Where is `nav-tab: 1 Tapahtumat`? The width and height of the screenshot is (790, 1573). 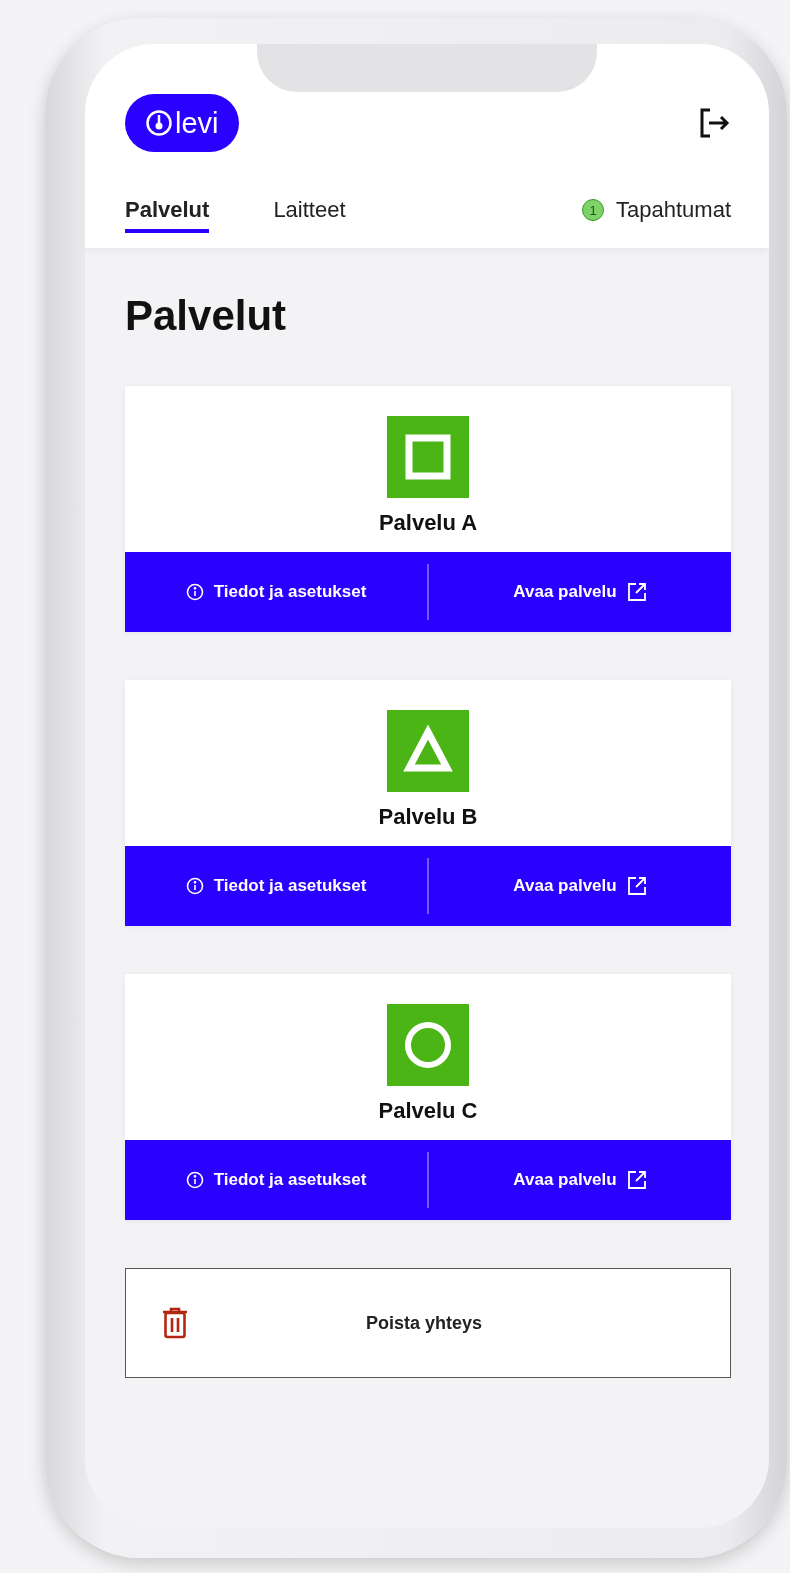
nav-tab: 1 Tapahtumat is located at coordinates (656, 215).